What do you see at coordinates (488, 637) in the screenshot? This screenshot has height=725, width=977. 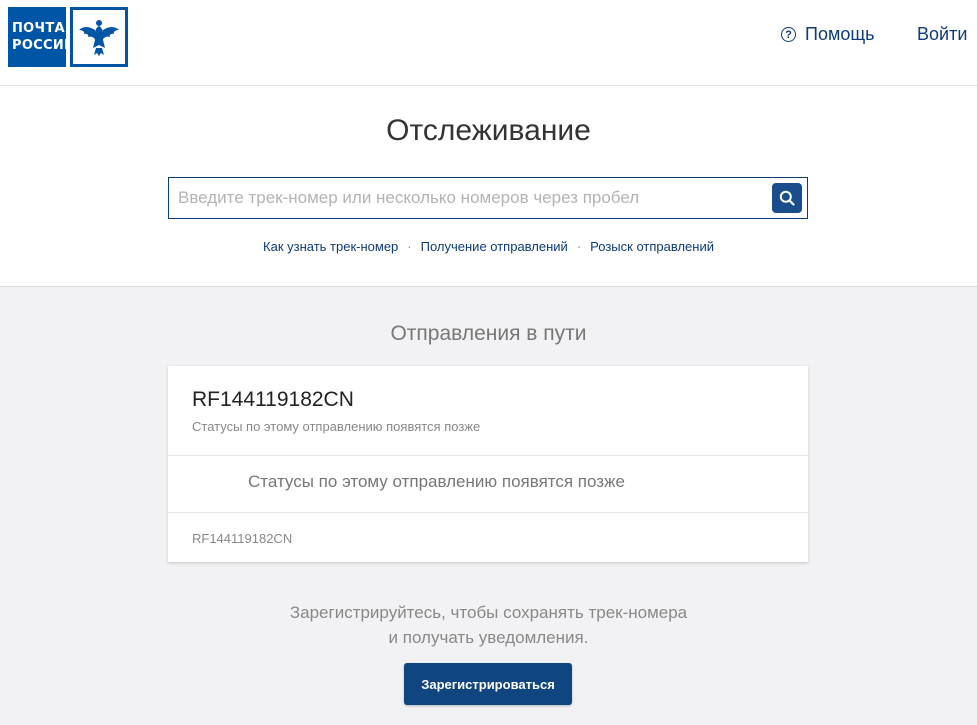 I see `register-line2: и получать уведомления.` at bounding box center [488, 637].